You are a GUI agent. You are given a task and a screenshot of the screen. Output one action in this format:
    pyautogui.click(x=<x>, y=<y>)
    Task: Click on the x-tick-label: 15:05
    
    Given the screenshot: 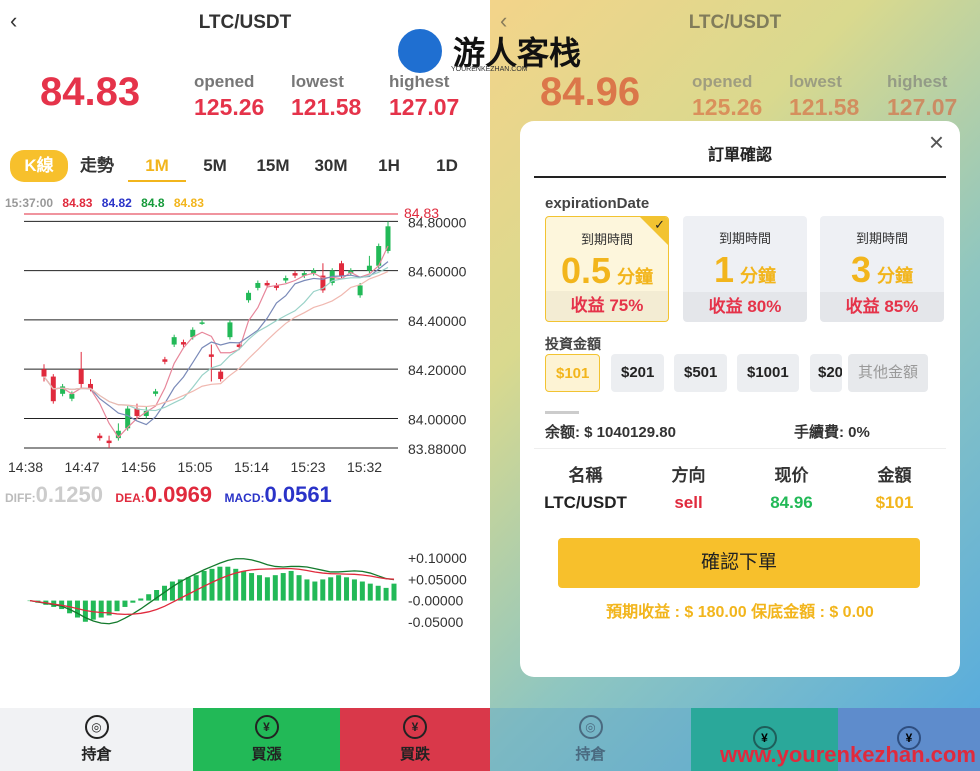 What is the action you would take?
    pyautogui.click(x=195, y=467)
    